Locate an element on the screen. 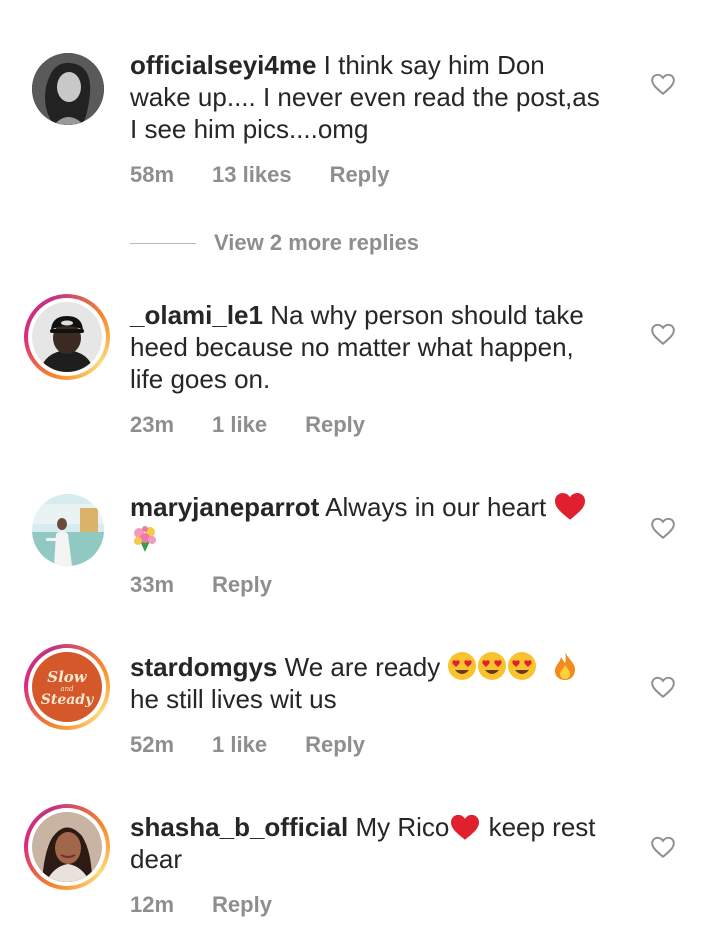  comment-meta: 52m 1 like Reply is located at coordinates (247, 745).